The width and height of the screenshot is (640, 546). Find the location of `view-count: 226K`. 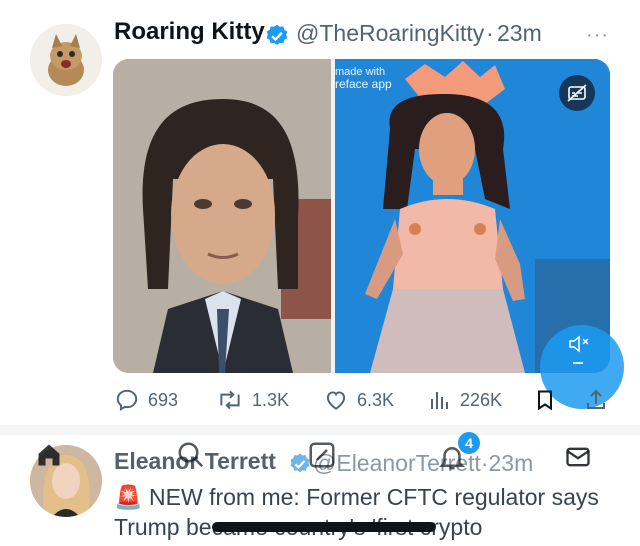

view-count: 226K is located at coordinates (481, 399).